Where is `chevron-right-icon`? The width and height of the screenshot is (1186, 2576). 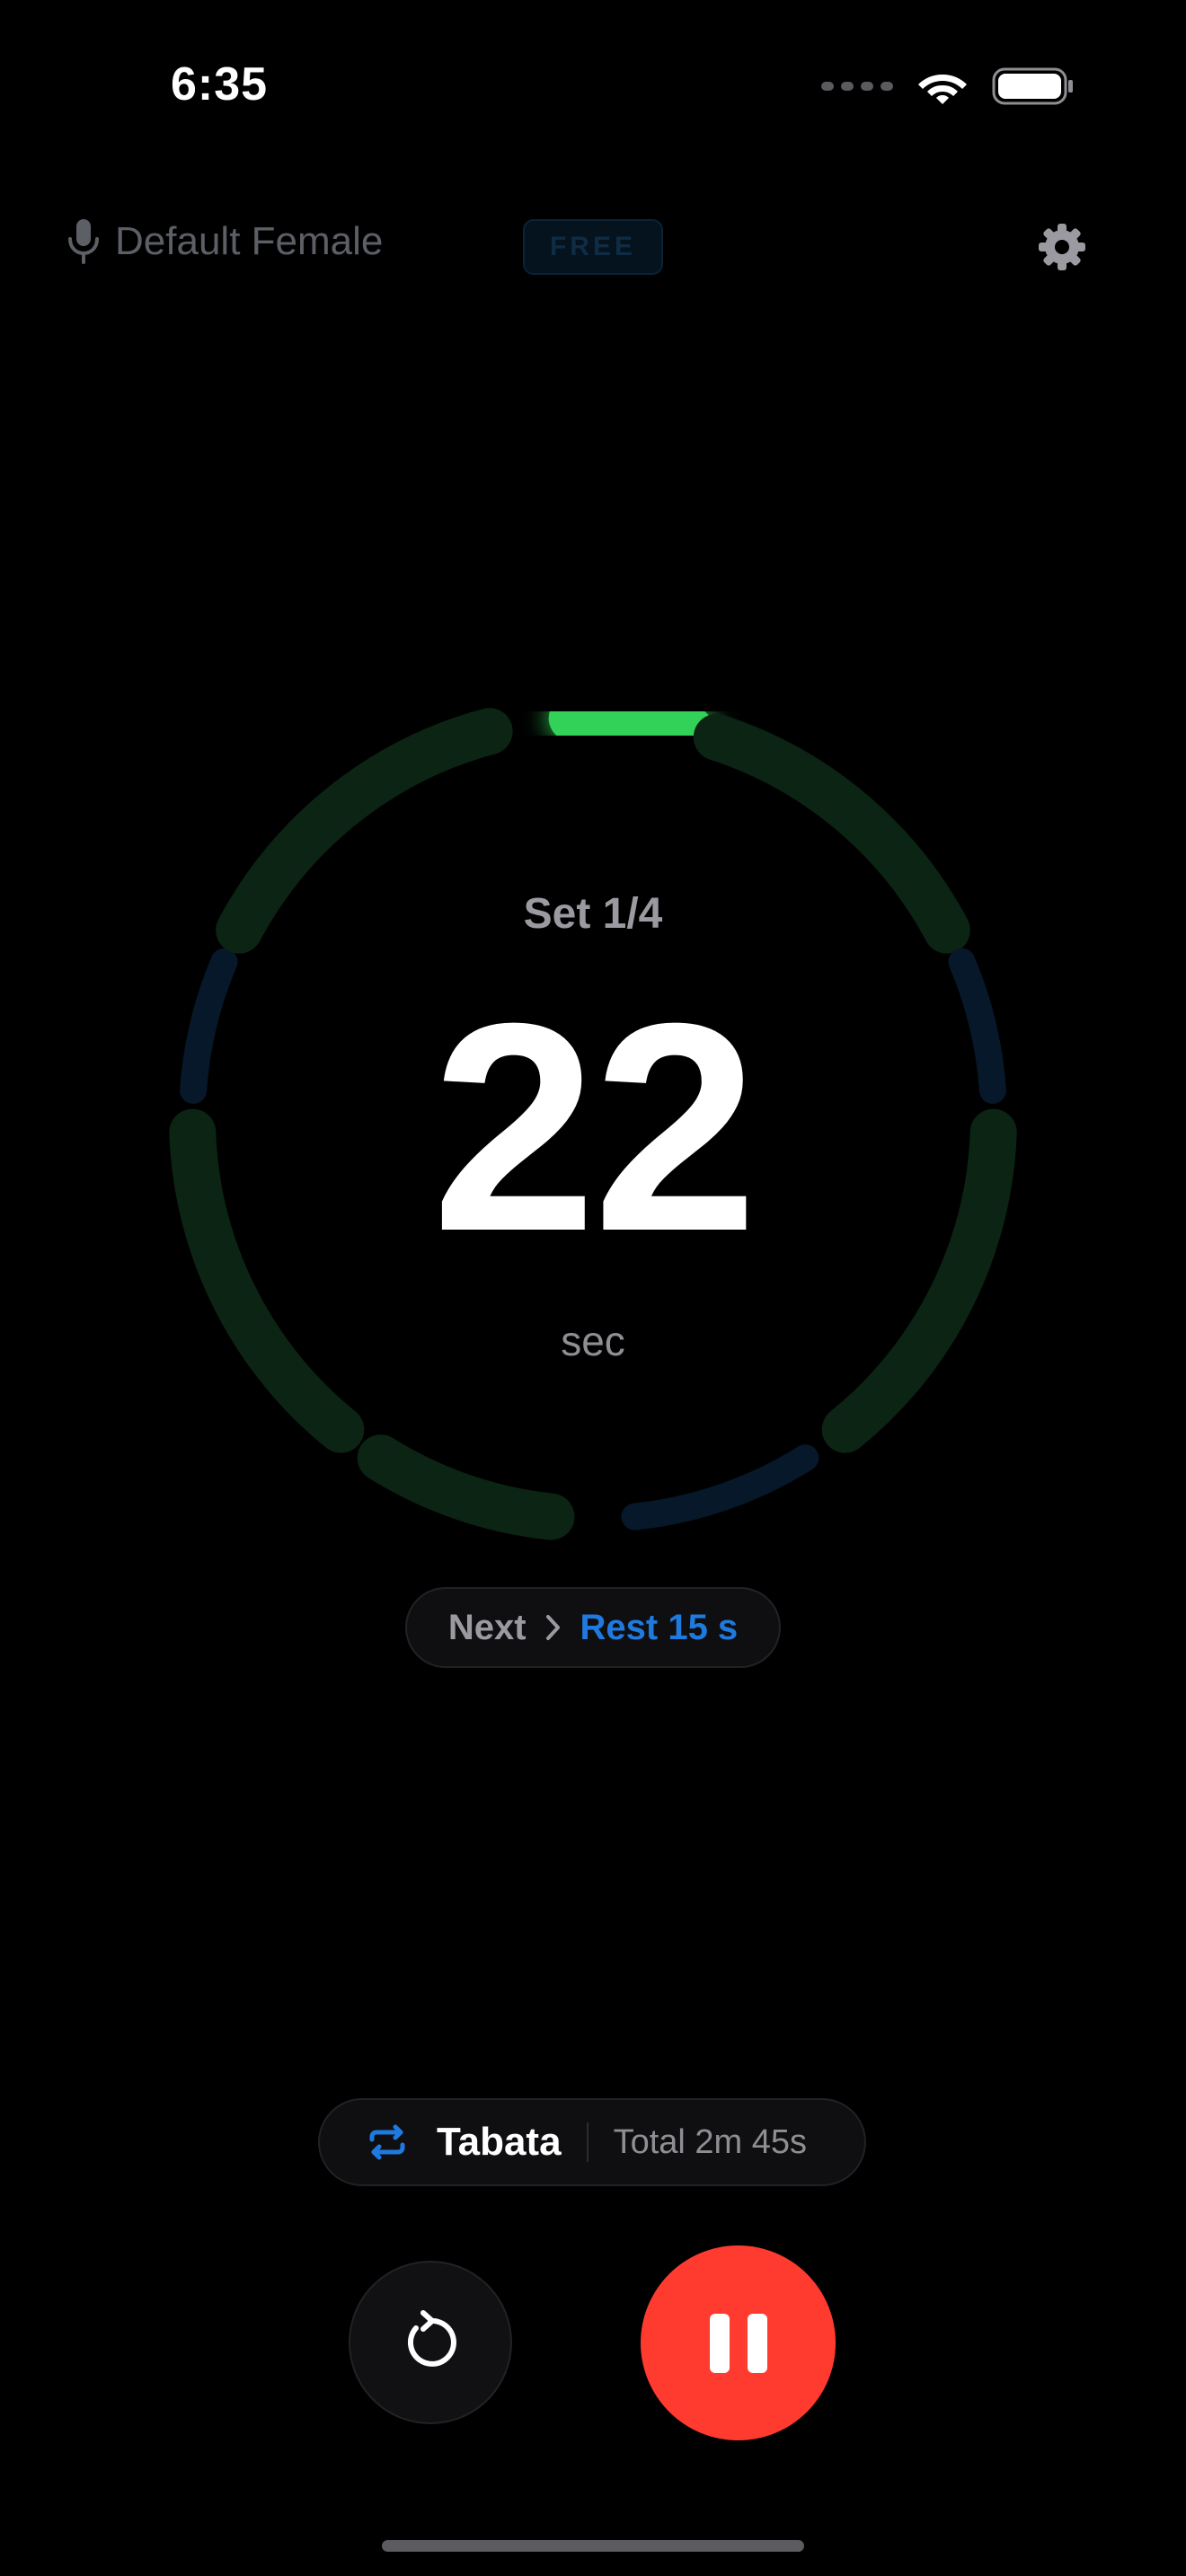 chevron-right-icon is located at coordinates (552, 1627).